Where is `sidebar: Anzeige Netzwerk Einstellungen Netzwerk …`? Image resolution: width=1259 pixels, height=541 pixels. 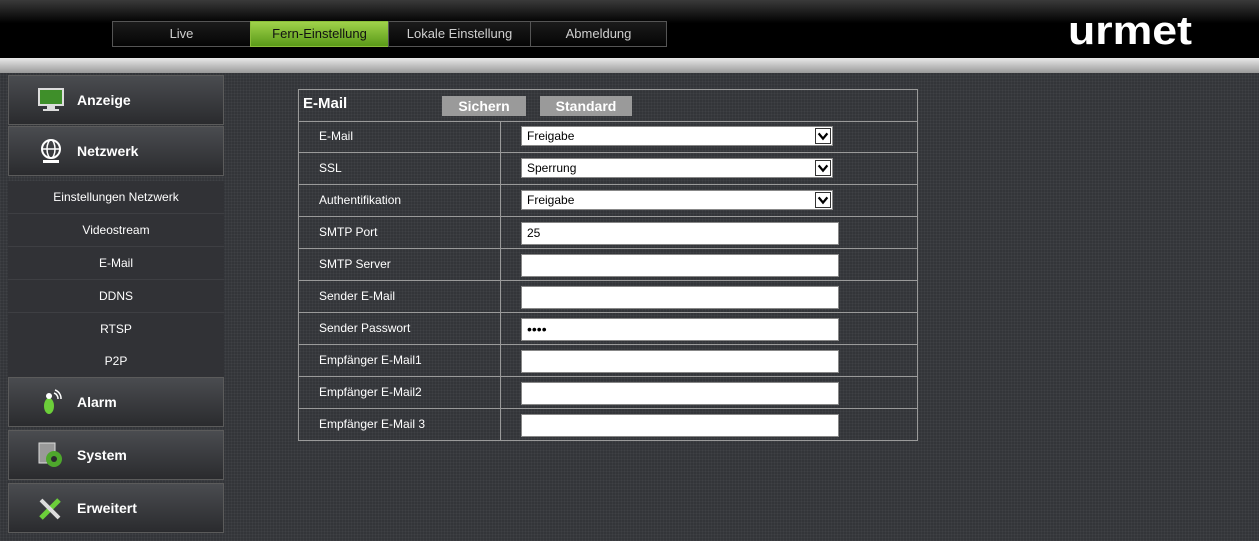 sidebar: Anzeige Netzwerk Einstellungen Netzwerk … is located at coordinates (117, 307).